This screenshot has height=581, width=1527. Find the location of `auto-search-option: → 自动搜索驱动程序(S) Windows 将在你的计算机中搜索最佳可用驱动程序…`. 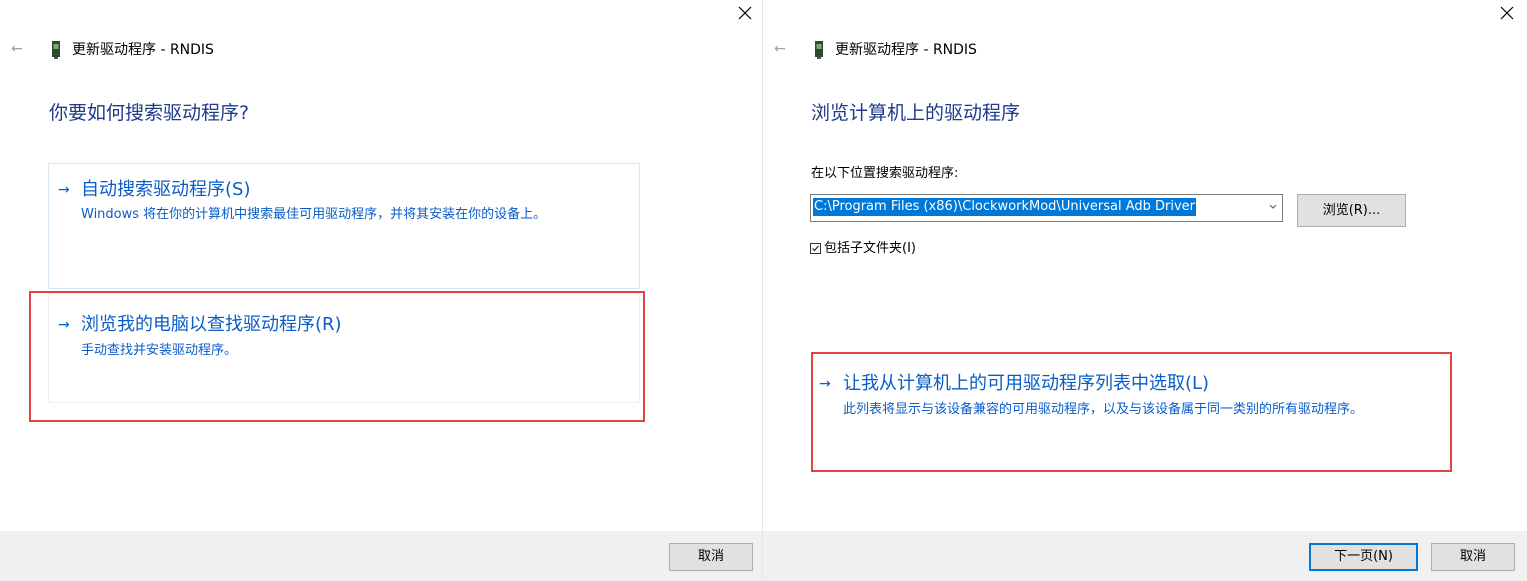

auto-search-option: → 自动搜索驱动程序(S) Windows 将在你的计算机中搜索最佳可用驱动程序… is located at coordinates (344, 226).